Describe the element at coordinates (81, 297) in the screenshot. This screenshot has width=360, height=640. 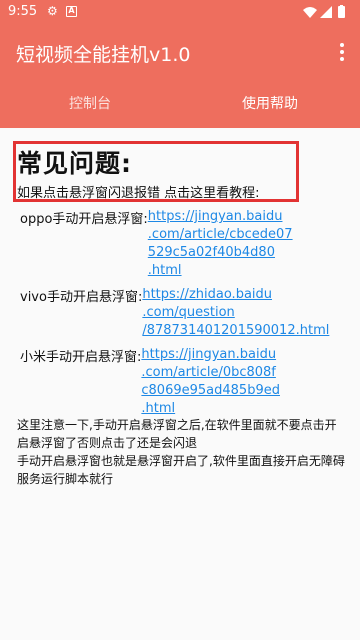
I see `vivo-label: vivo手动开启悬浮窗:` at that location.